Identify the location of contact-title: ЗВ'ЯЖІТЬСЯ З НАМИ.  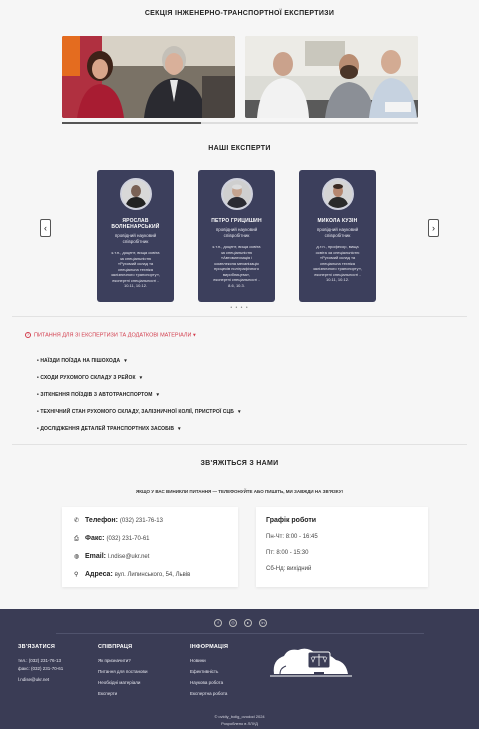
(239, 463).